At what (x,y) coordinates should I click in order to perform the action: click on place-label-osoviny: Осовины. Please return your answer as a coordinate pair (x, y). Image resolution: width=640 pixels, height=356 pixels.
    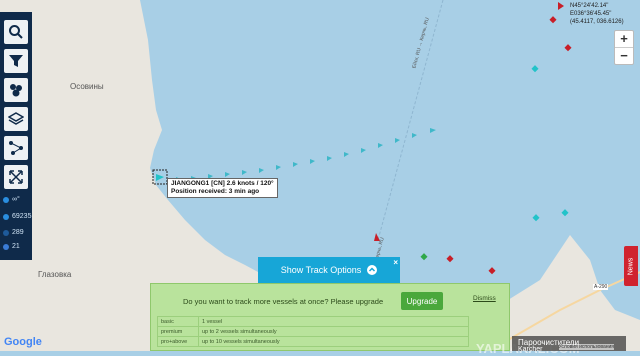
    Looking at the image, I should click on (87, 86).